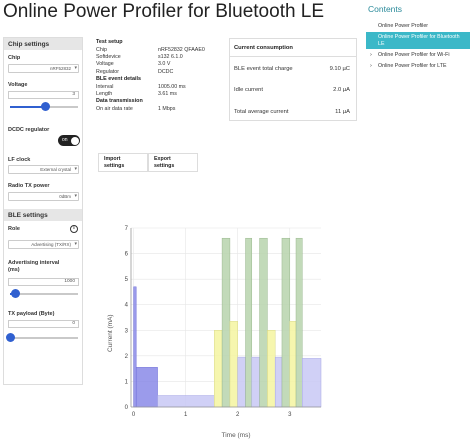 The height and width of the screenshot is (441, 474). What do you see at coordinates (119, 101) in the screenshot?
I see `data-transmission-header: Data transmission` at bounding box center [119, 101].